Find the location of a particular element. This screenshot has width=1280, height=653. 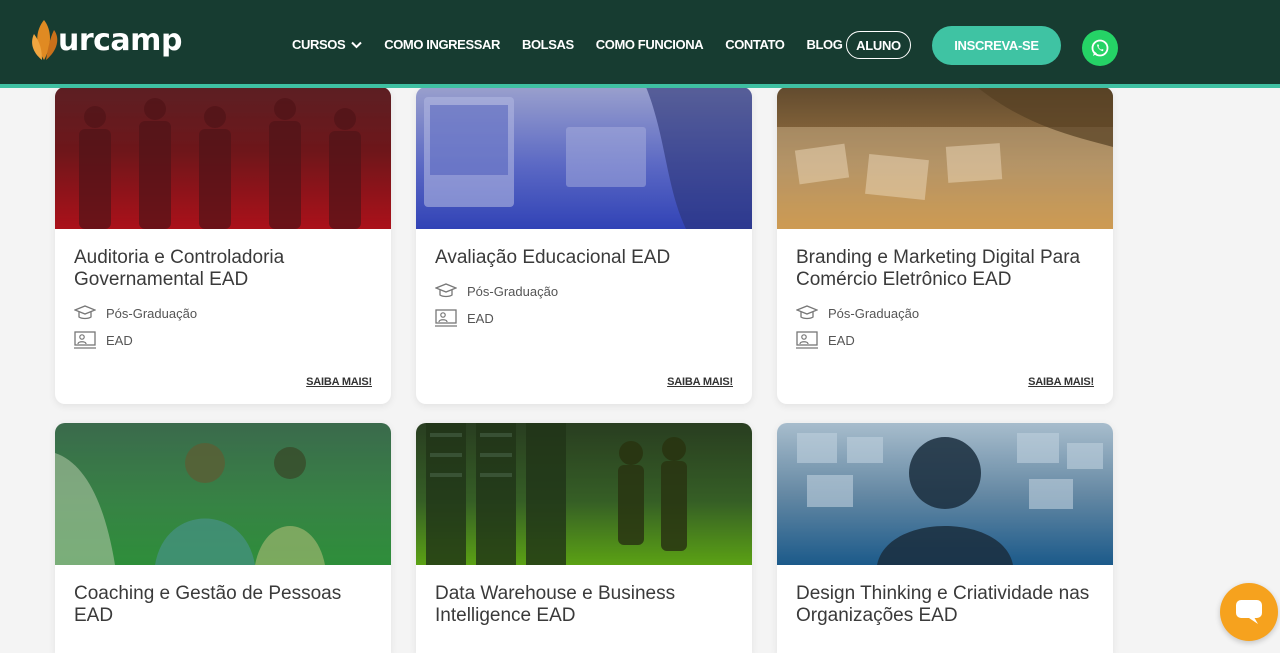

nav-cursos: CURSOS is located at coordinates (327, 44).